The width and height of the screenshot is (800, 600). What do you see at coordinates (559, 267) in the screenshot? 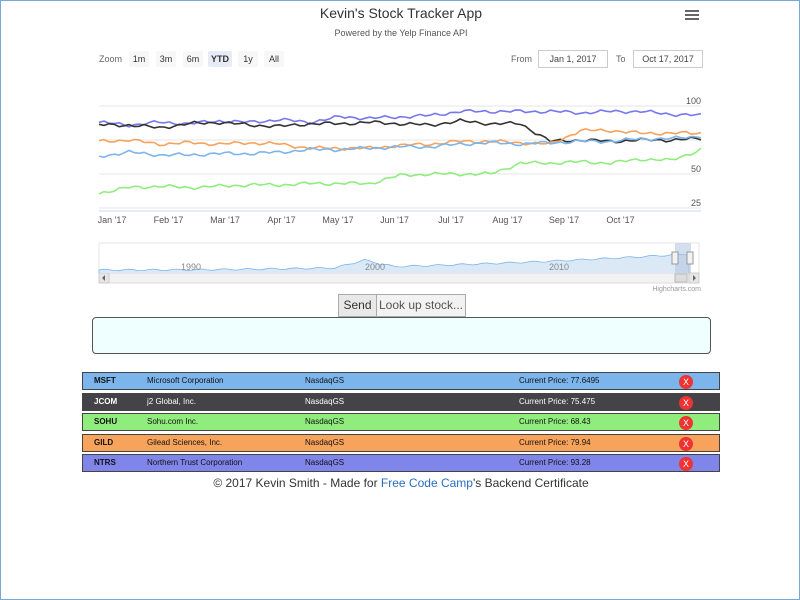
I see `navigator-label-2010: 2010` at bounding box center [559, 267].